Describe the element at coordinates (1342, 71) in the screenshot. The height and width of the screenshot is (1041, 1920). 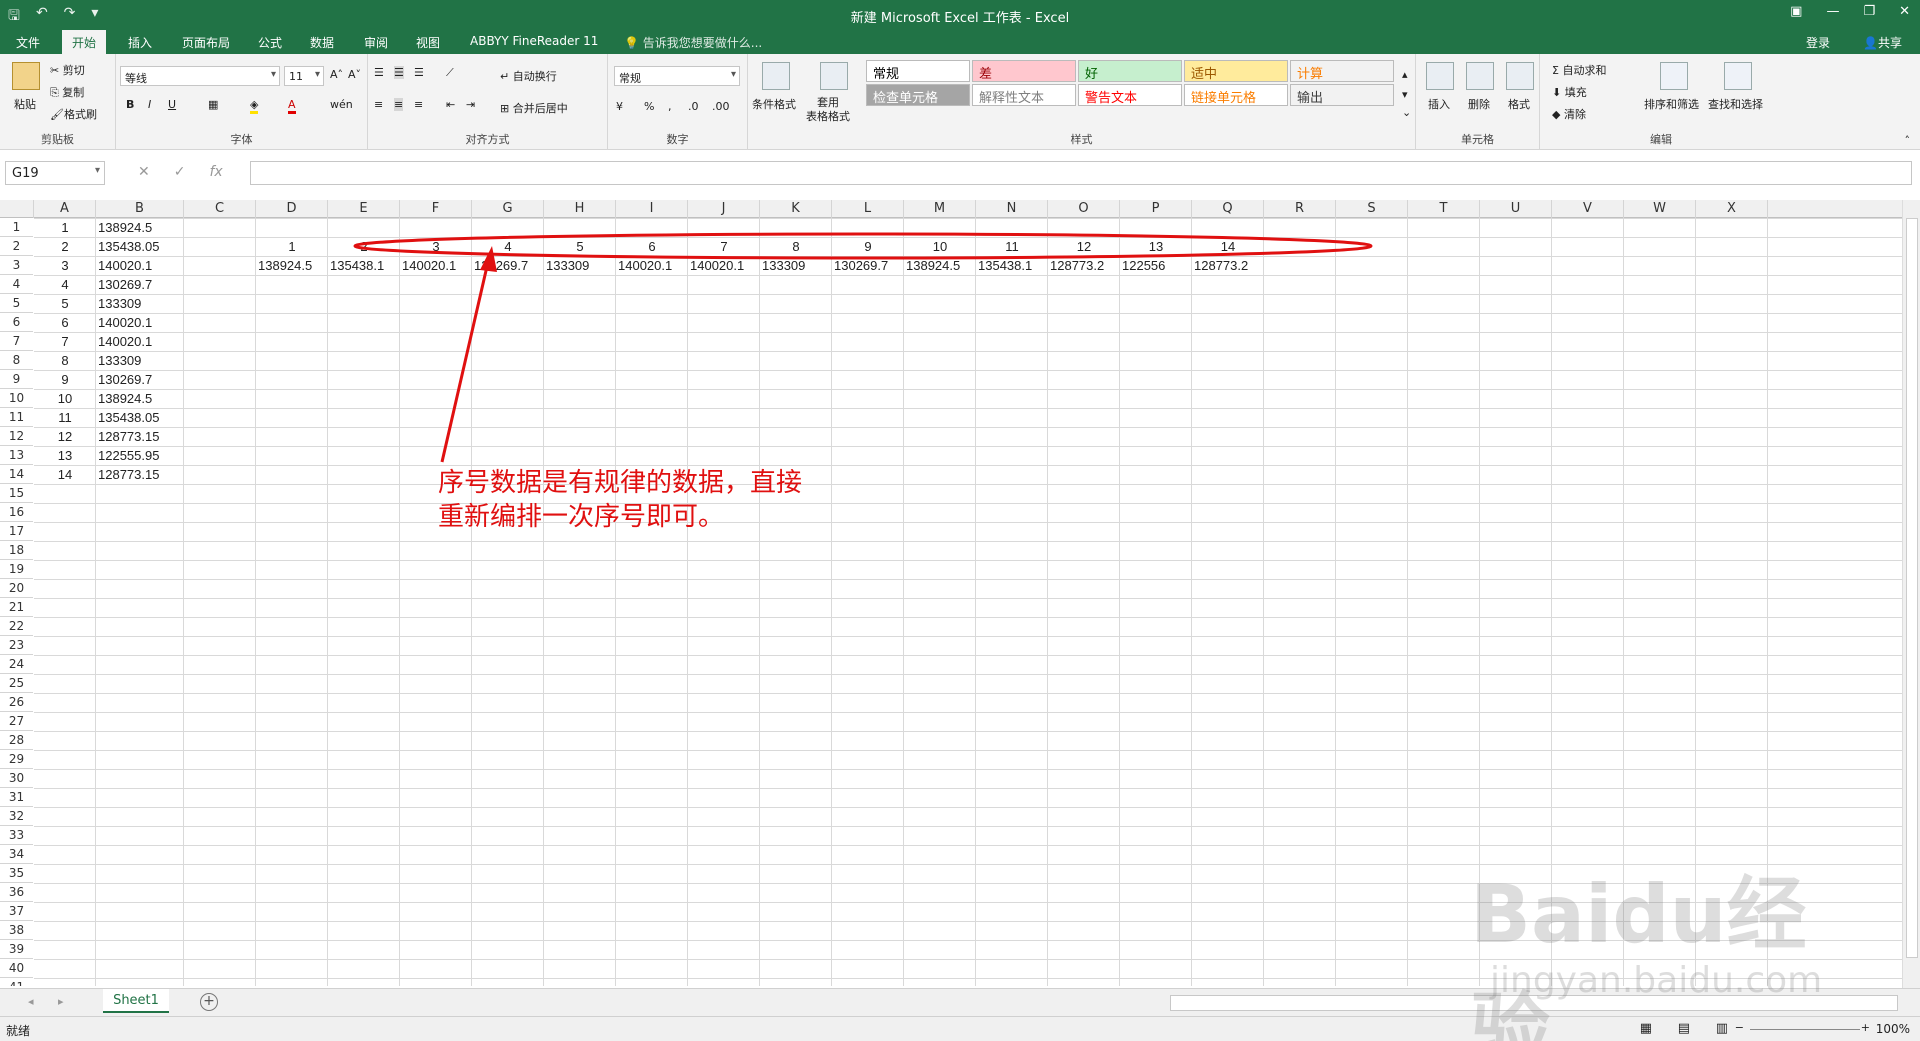
I see `cell-style-4: 计算` at that location.